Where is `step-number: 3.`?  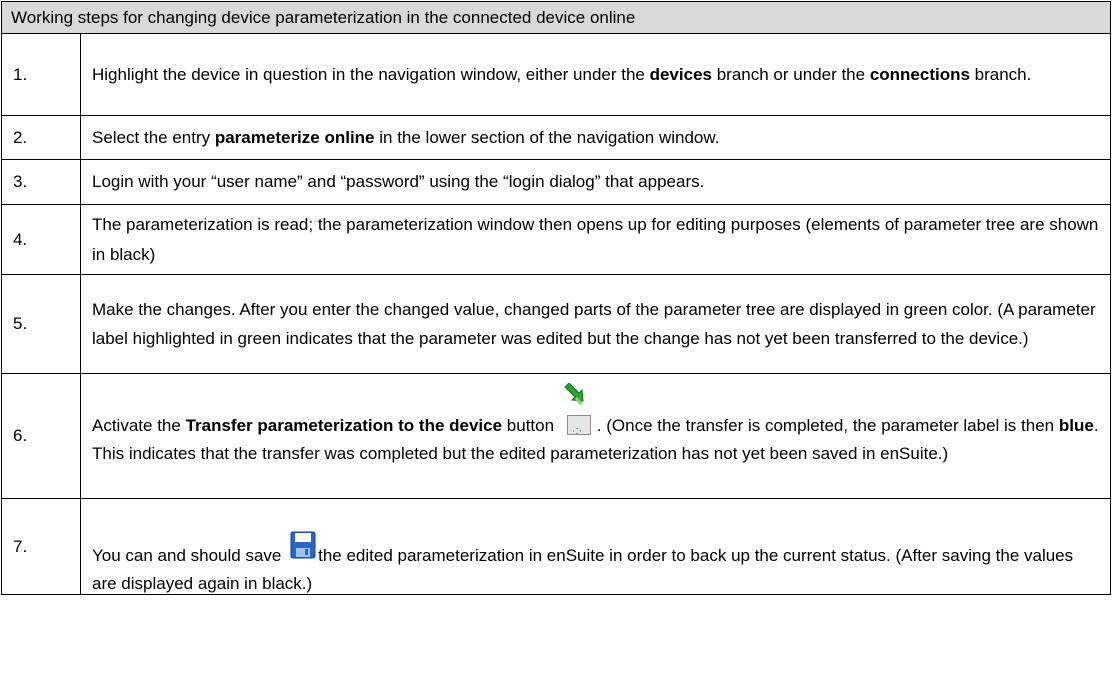
step-number: 3. is located at coordinates (41, 182).